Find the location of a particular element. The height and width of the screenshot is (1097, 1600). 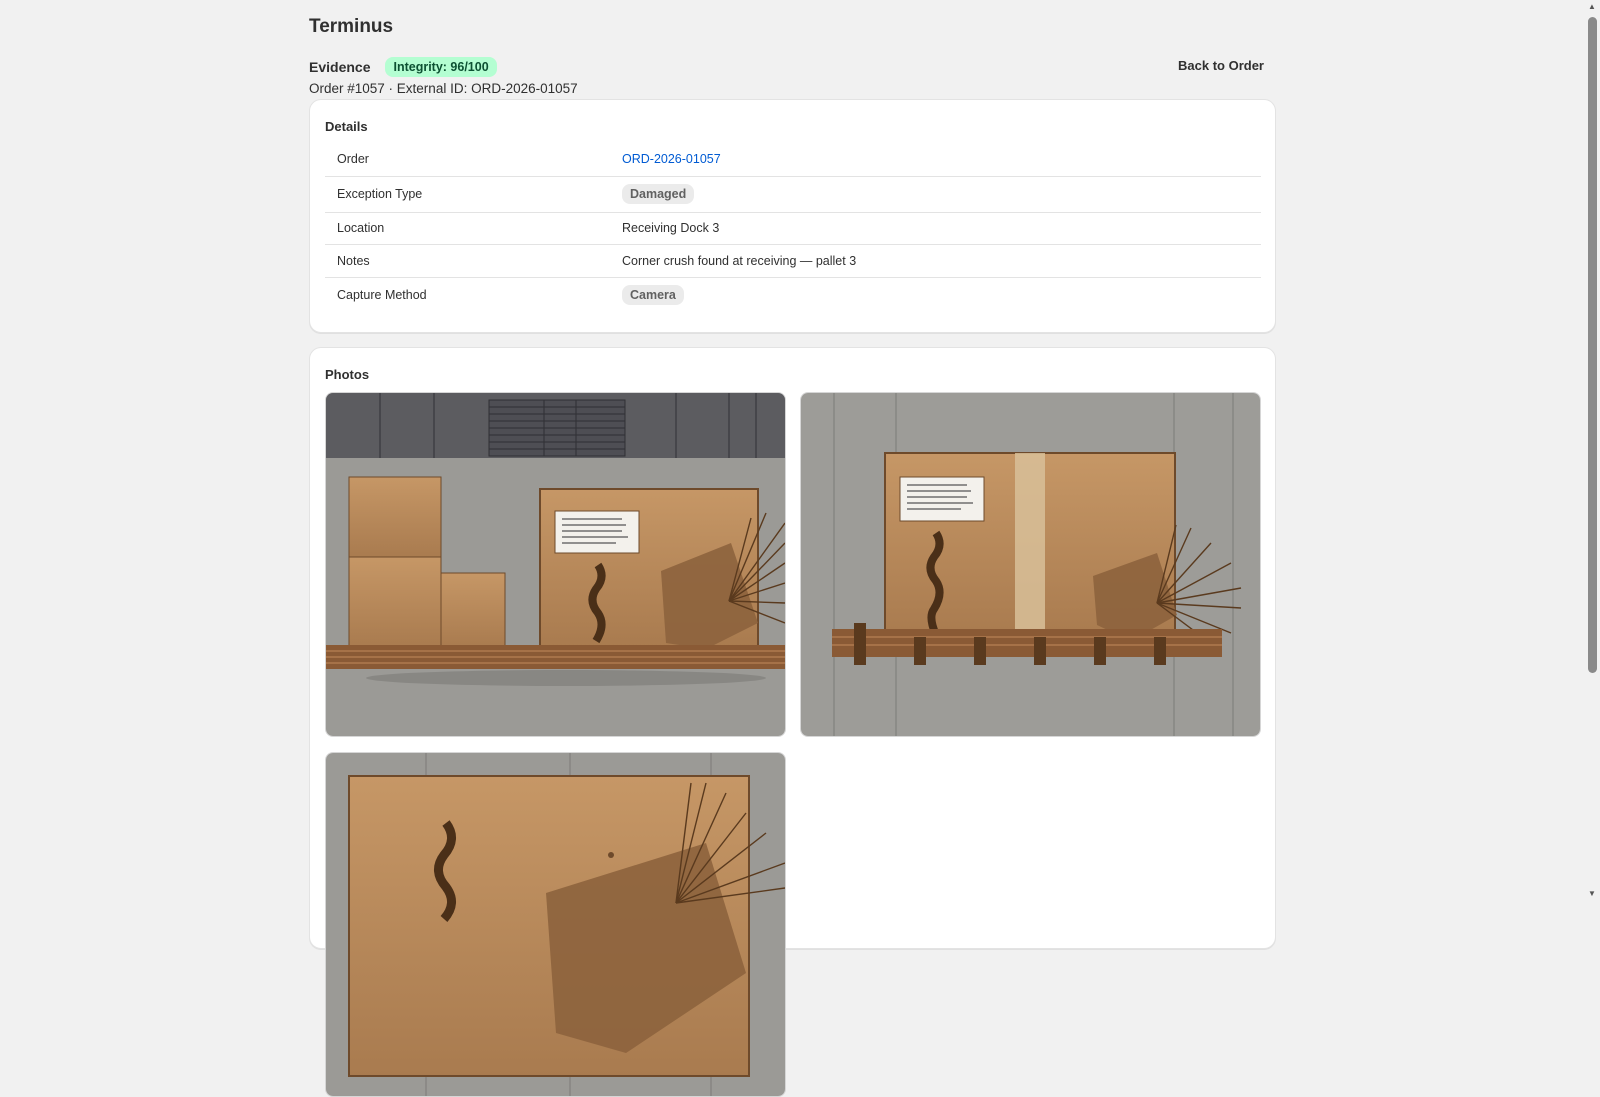

page-header: Evidence Integrity: 96/100 Back to Order is located at coordinates (792, 67).